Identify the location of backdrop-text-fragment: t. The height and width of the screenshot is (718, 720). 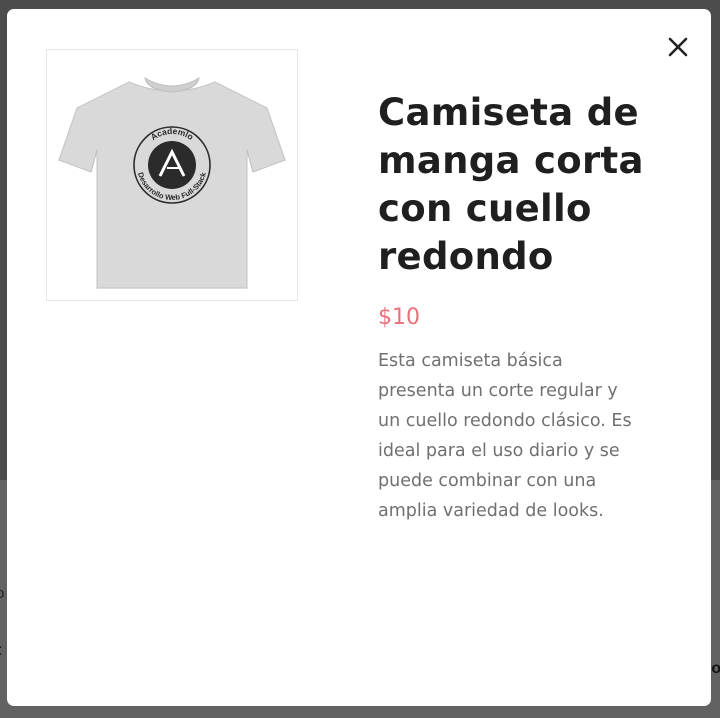
(0, 651).